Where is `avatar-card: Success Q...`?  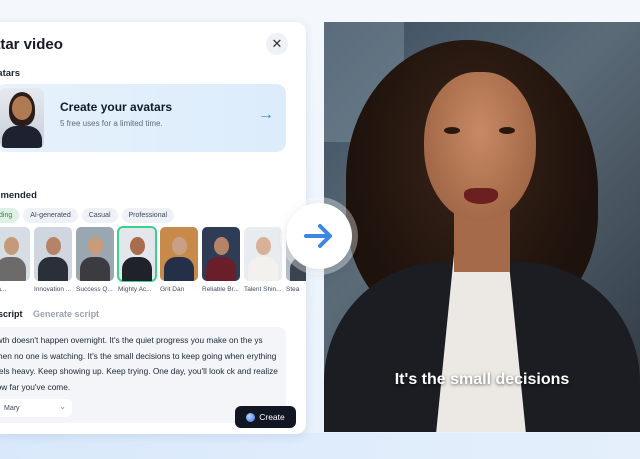 avatar-card: Success Q... is located at coordinates (95, 260).